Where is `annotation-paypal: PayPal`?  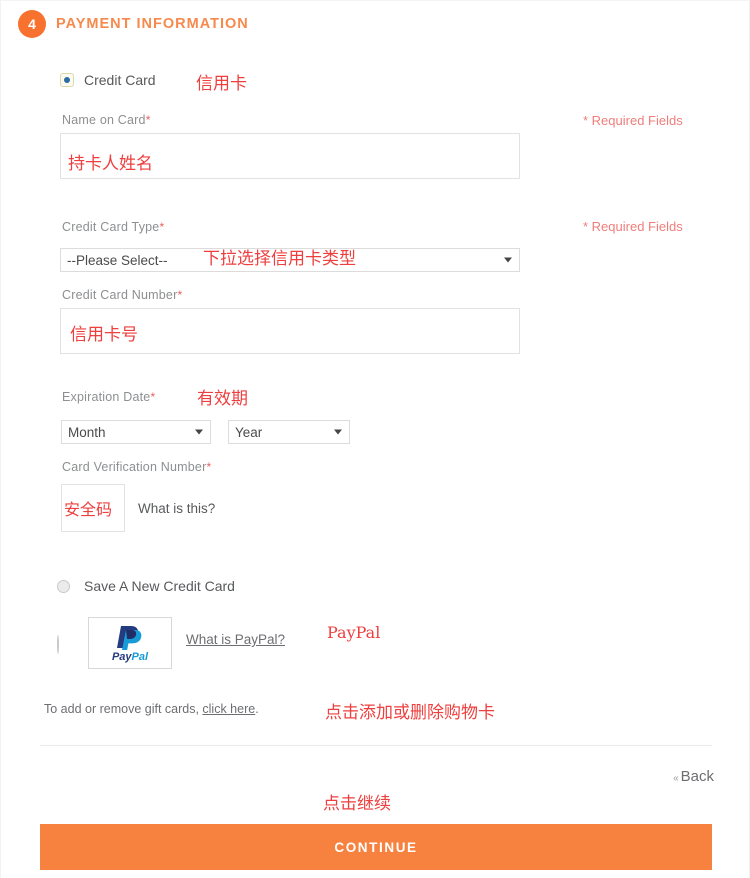 annotation-paypal: PayPal is located at coordinates (354, 632).